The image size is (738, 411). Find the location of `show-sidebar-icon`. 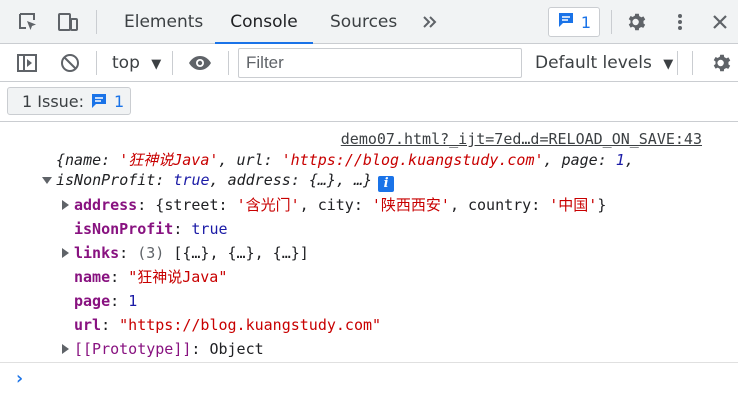

show-sidebar-icon is located at coordinates (27, 63).